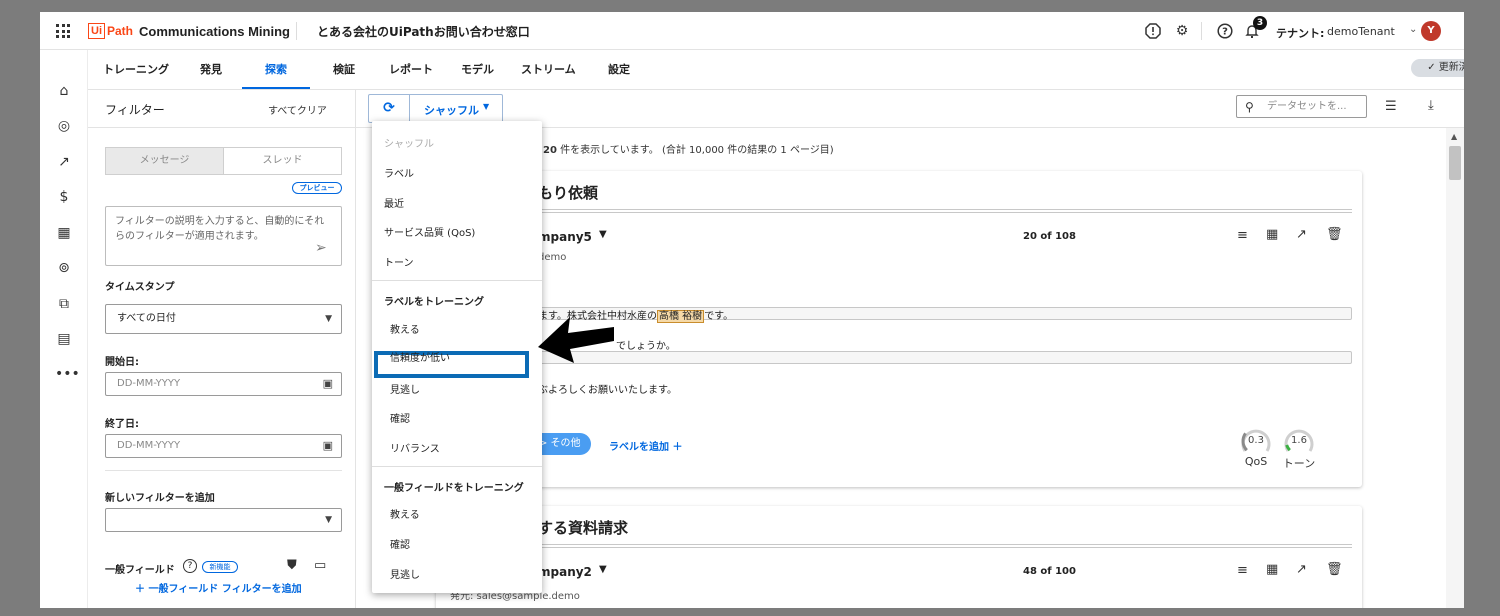 The width and height of the screenshot is (1500, 616). What do you see at coordinates (415, 447) in the screenshot?
I see `menu-item-rebalance: リバランス` at bounding box center [415, 447].